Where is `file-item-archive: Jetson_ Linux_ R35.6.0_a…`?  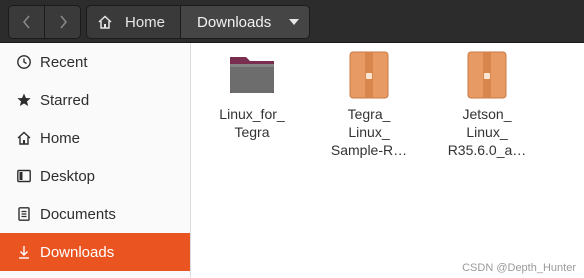 file-item-archive: Jetson_ Linux_ R35.6.0_a… is located at coordinates (487, 105).